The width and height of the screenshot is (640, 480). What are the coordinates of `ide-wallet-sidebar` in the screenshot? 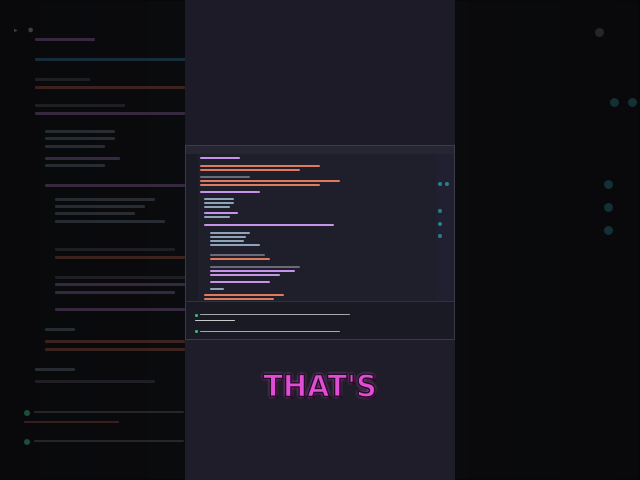 It's located at (445, 229).